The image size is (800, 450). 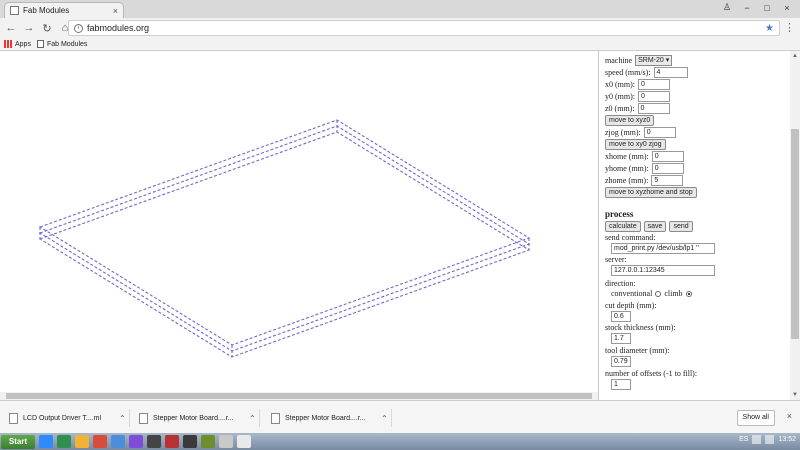 What do you see at coordinates (654, 84) in the screenshot?
I see `x0-input: 0` at bounding box center [654, 84].